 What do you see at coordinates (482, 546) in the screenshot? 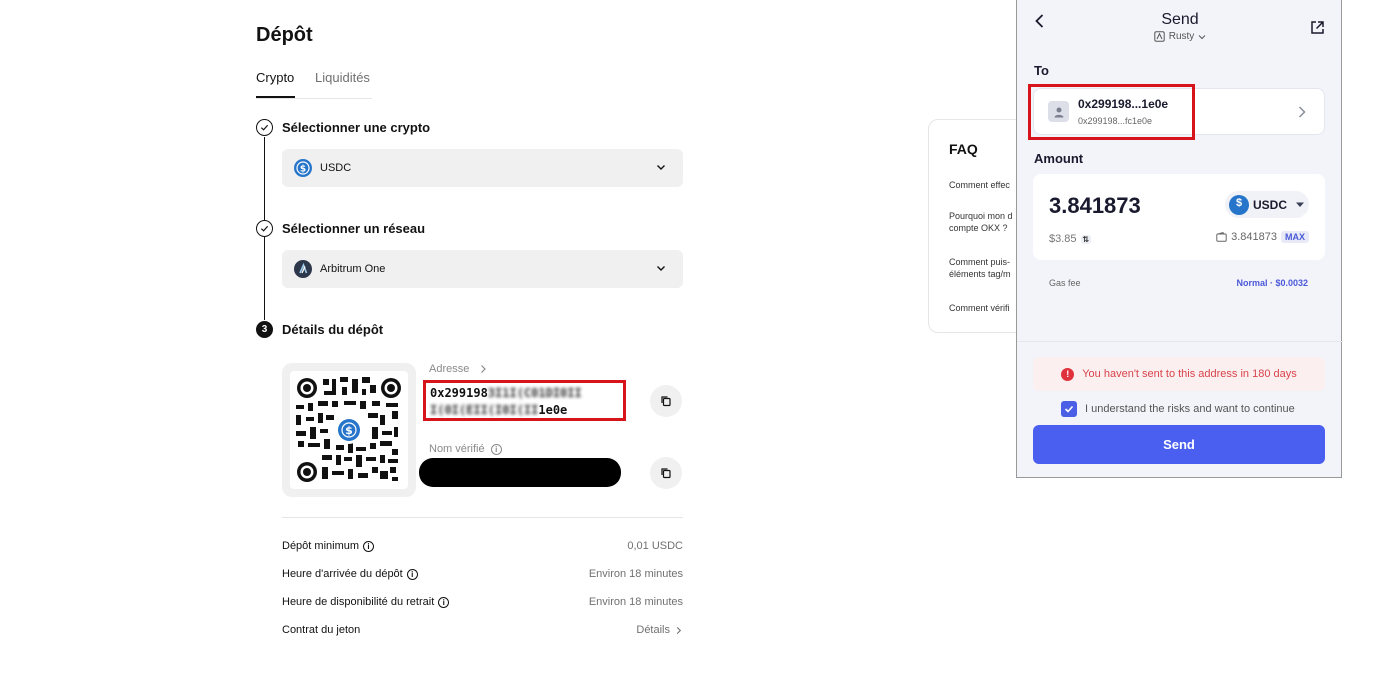
I see `detail-row-min-deposit: Dépôt minimum i 0,01 USDC` at bounding box center [482, 546].